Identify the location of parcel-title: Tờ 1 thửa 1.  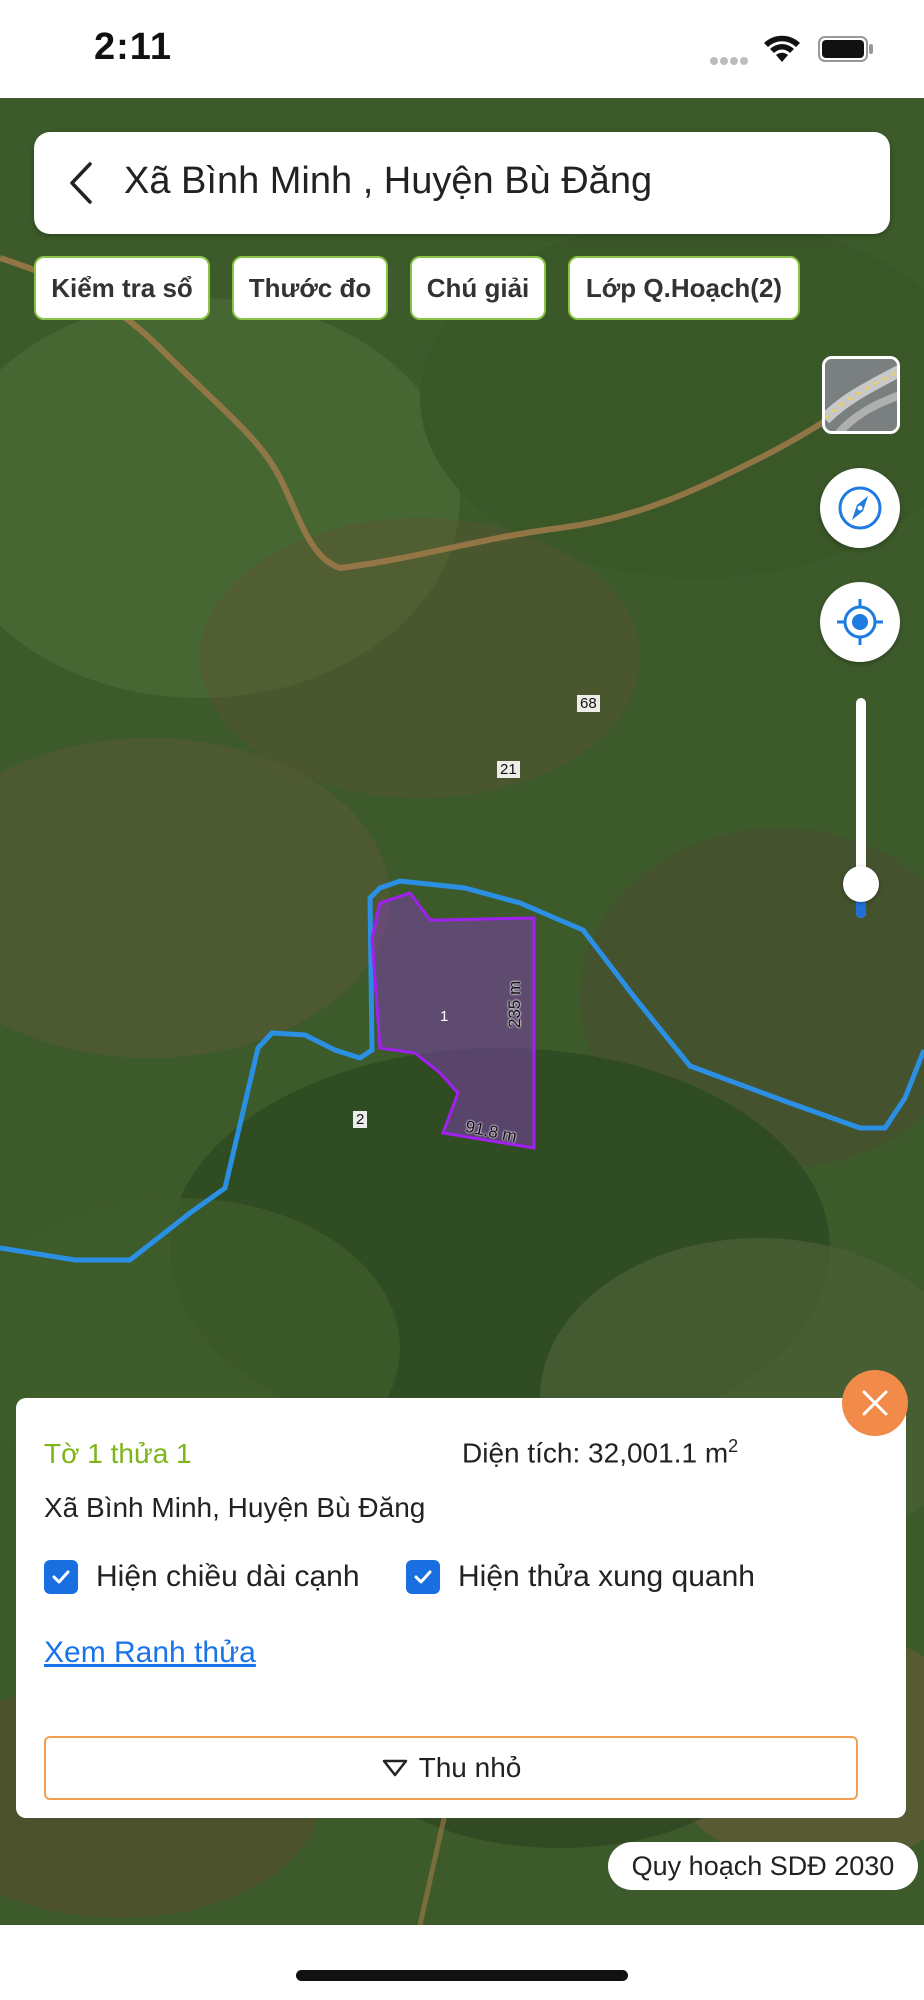
(118, 1453).